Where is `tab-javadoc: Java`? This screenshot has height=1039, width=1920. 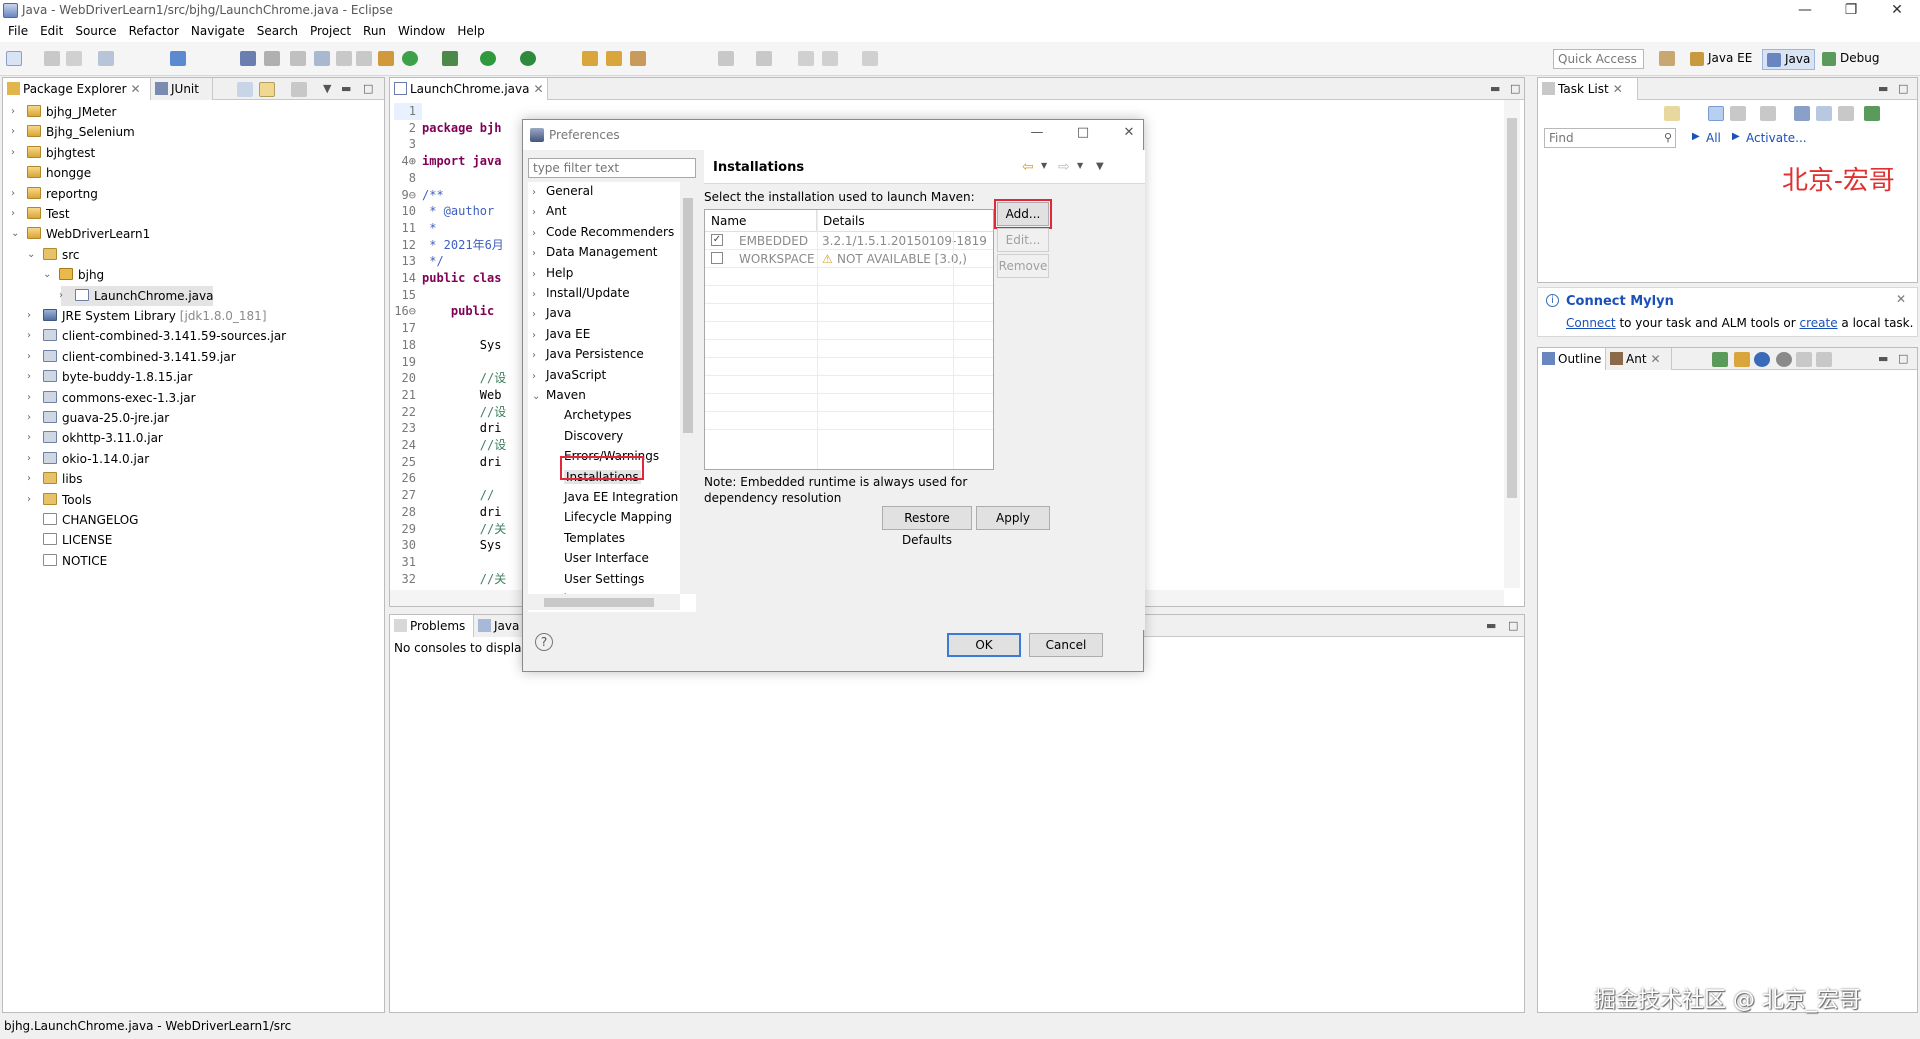
tab-javadoc: Java is located at coordinates (499, 626).